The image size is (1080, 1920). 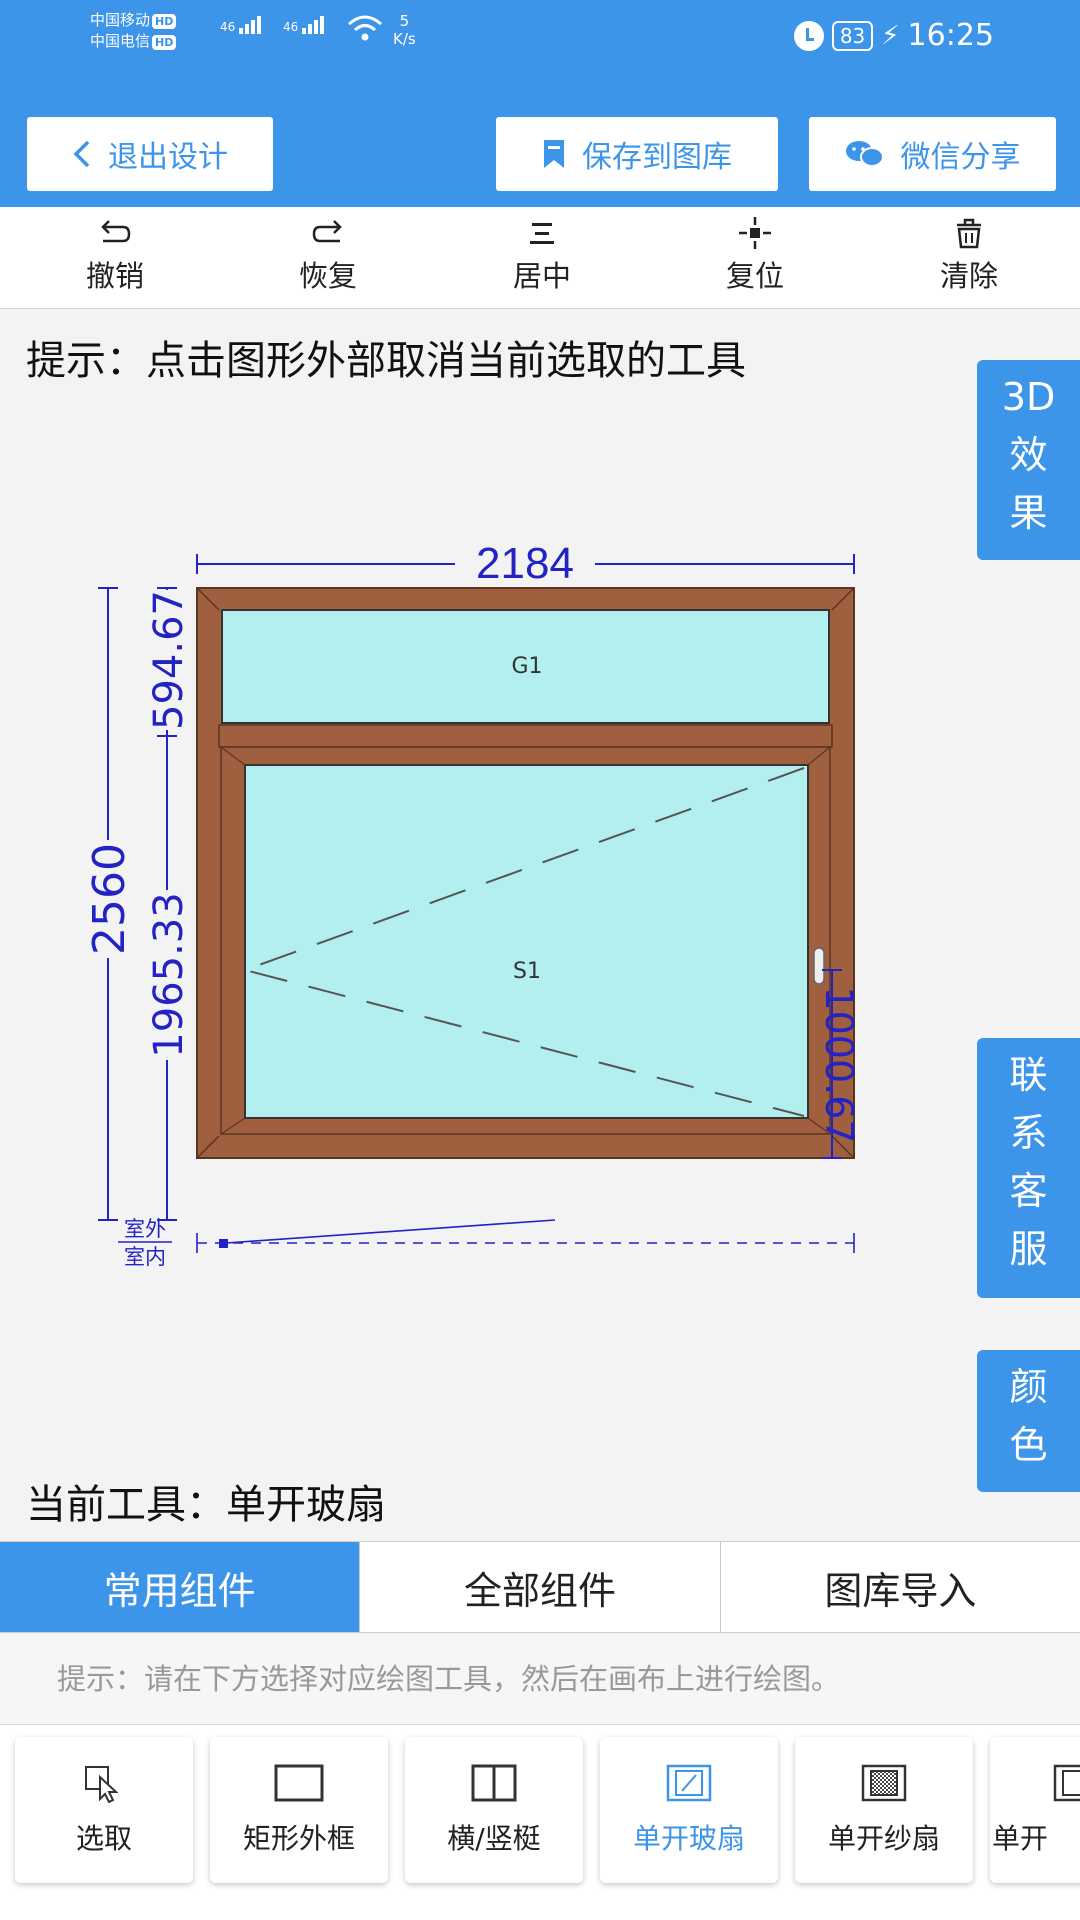 I want to click on carrier-2: 中国电信, so click(x=120, y=41).